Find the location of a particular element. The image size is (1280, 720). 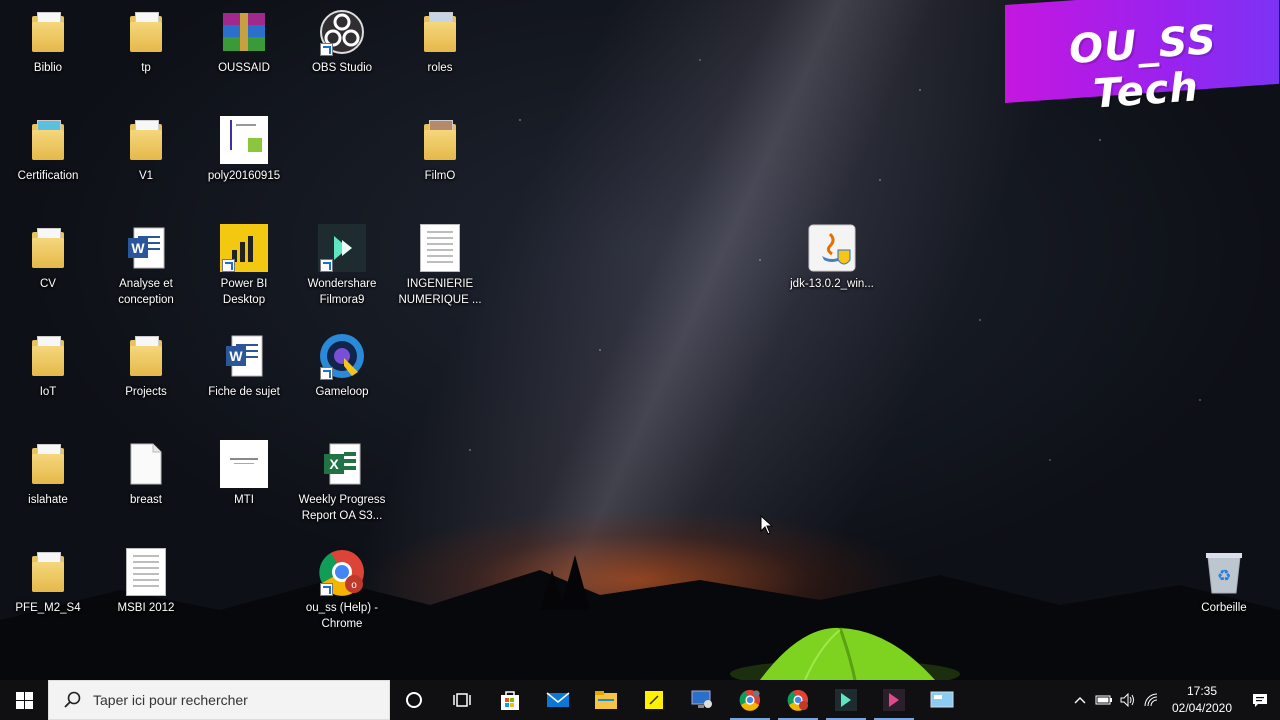

desktop-icon-label: Wondershare Filmora9 is located at coordinates (342, 292).